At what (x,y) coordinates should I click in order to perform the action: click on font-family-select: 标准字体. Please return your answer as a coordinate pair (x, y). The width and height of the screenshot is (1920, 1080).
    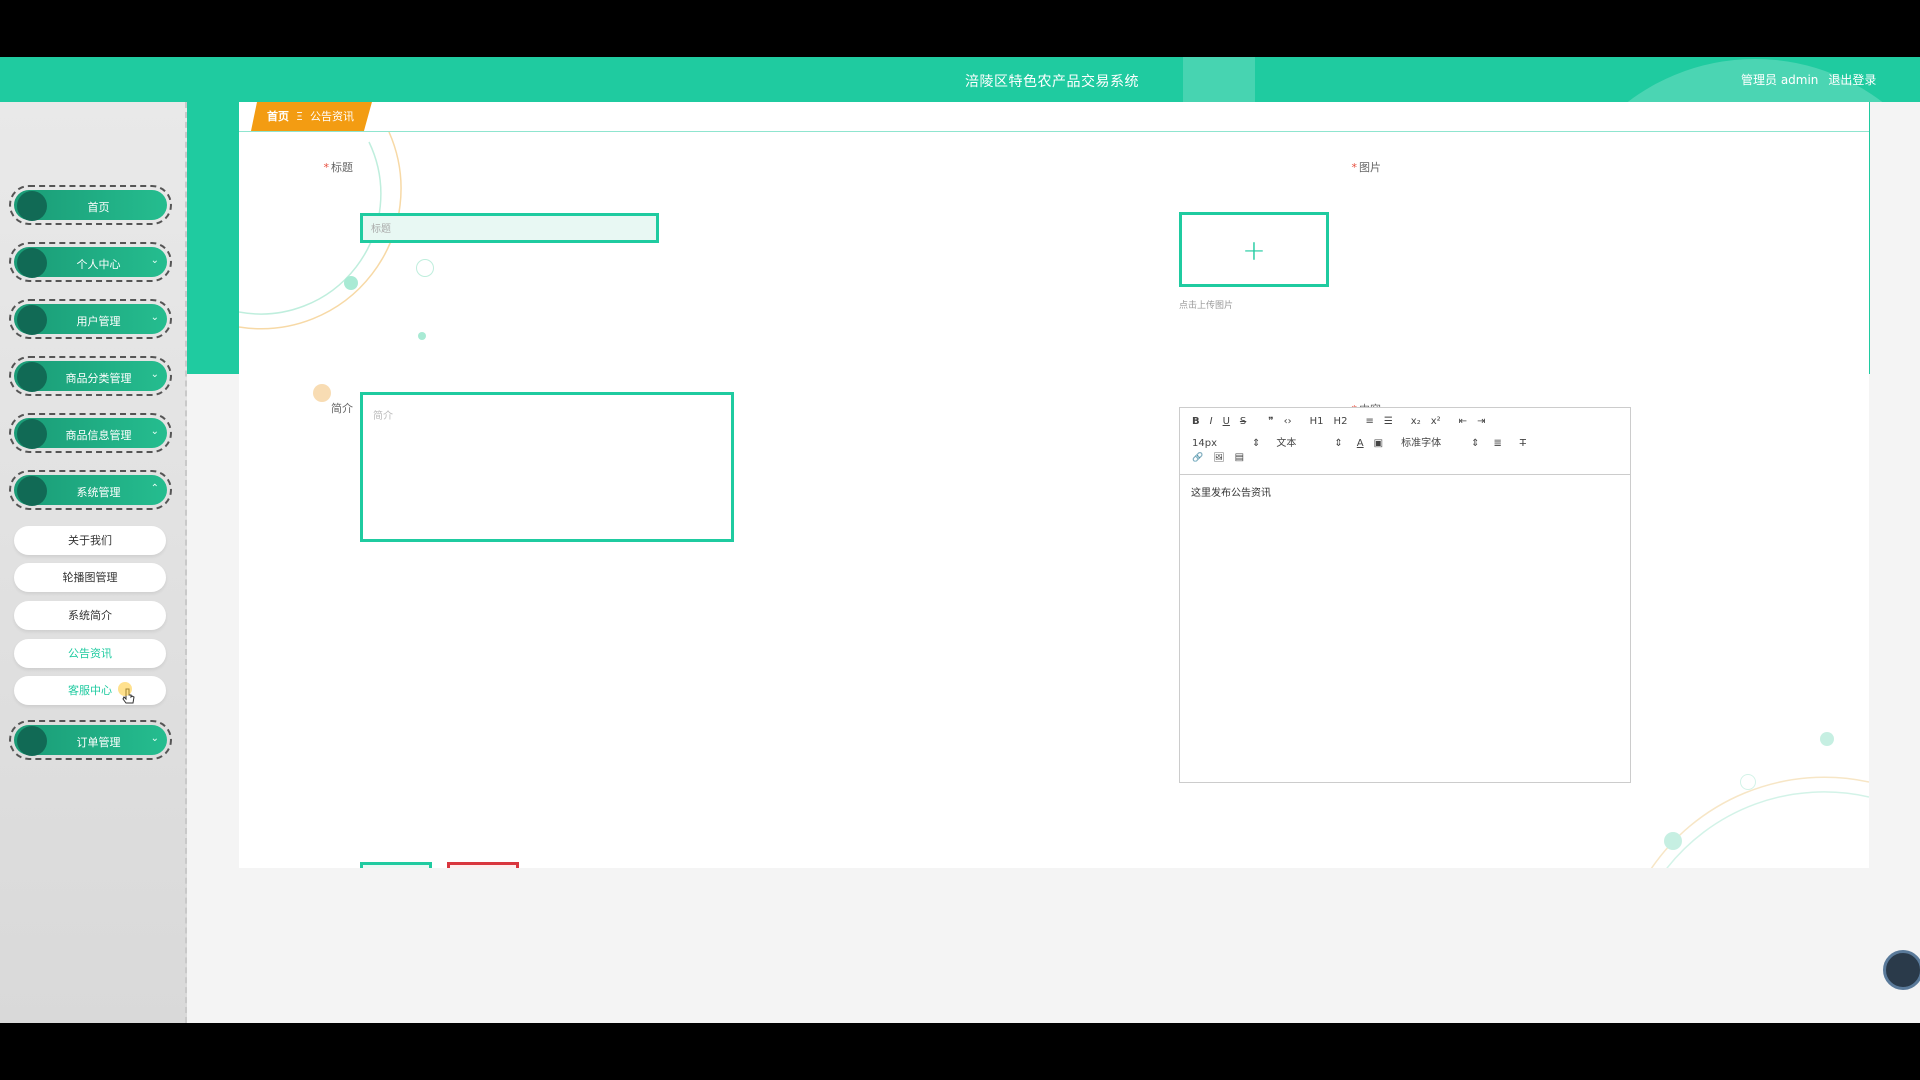
    Looking at the image, I should click on (1431, 441).